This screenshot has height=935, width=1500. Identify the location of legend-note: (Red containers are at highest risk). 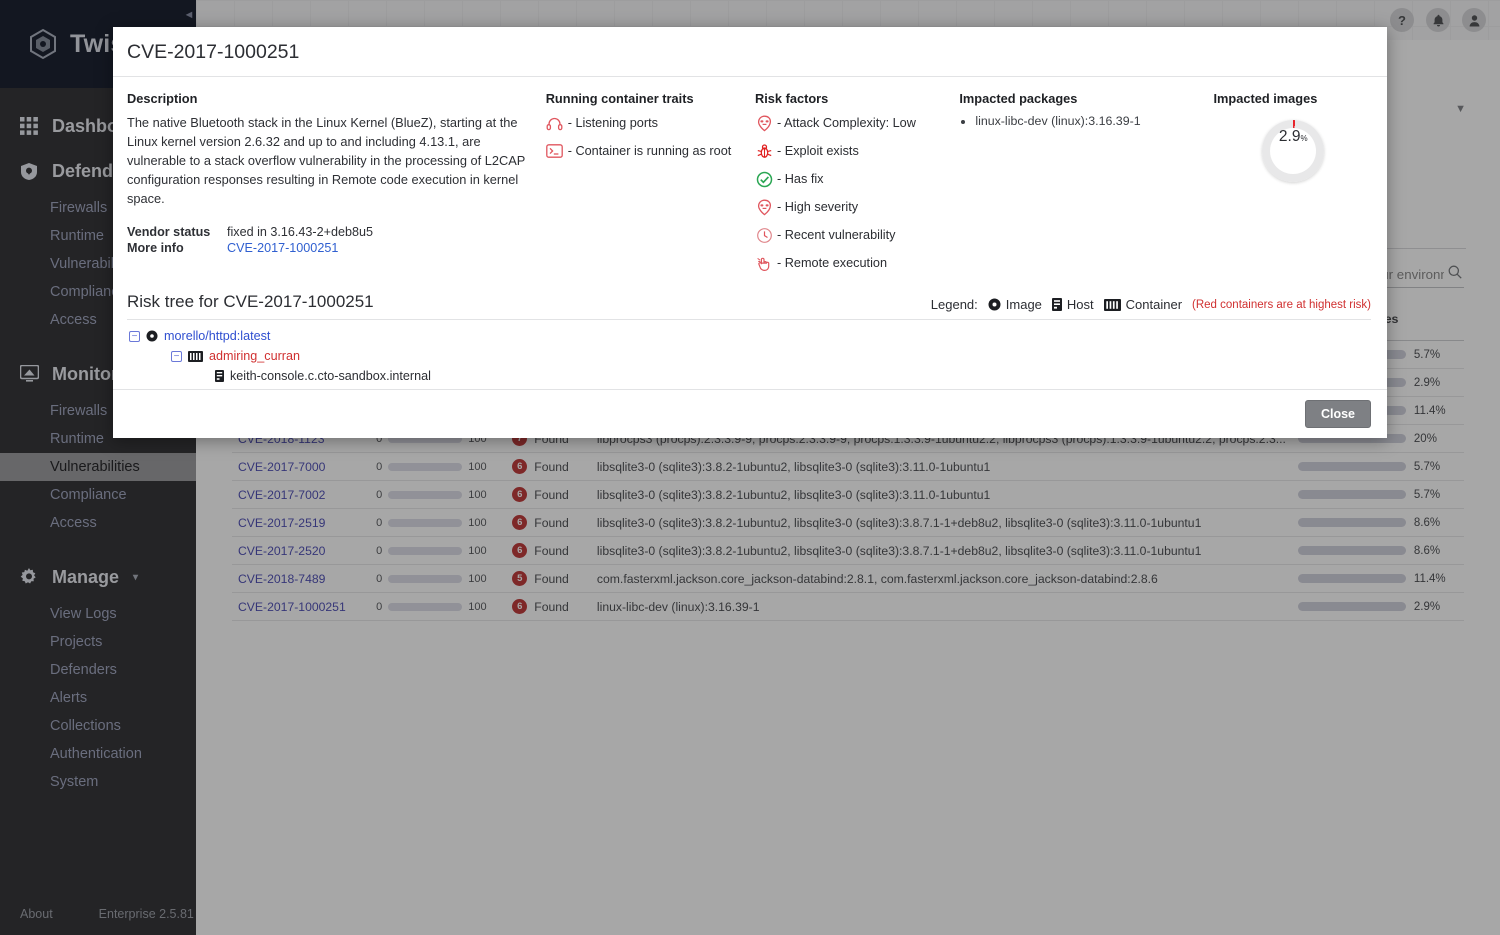
(1281, 304).